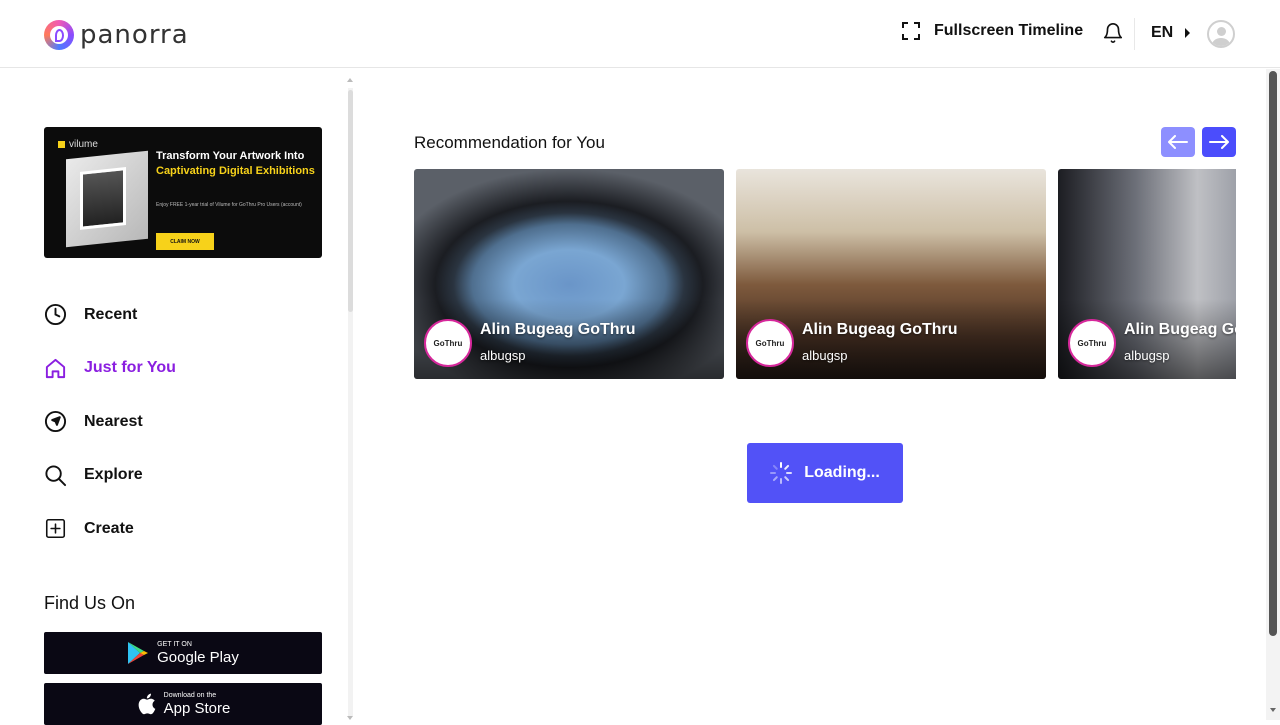  What do you see at coordinates (55, 475) in the screenshot?
I see `search-icon` at bounding box center [55, 475].